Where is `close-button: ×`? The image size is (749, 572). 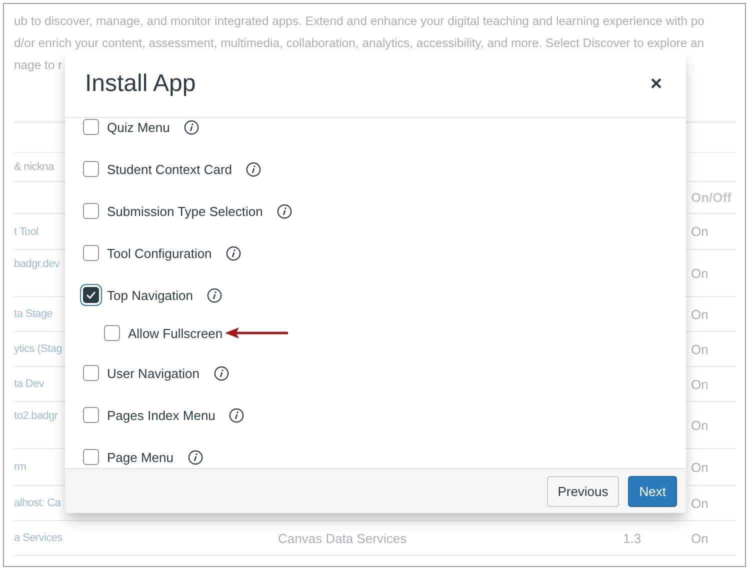 close-button: × is located at coordinates (656, 84).